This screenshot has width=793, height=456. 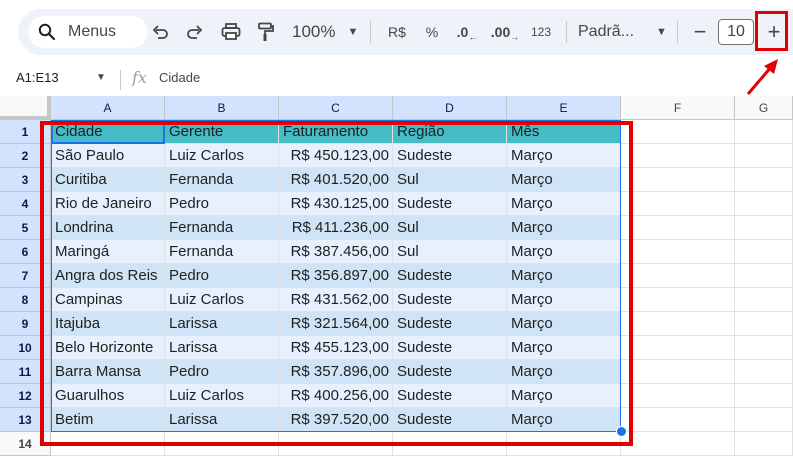 What do you see at coordinates (195, 32) in the screenshot?
I see `redo-button` at bounding box center [195, 32].